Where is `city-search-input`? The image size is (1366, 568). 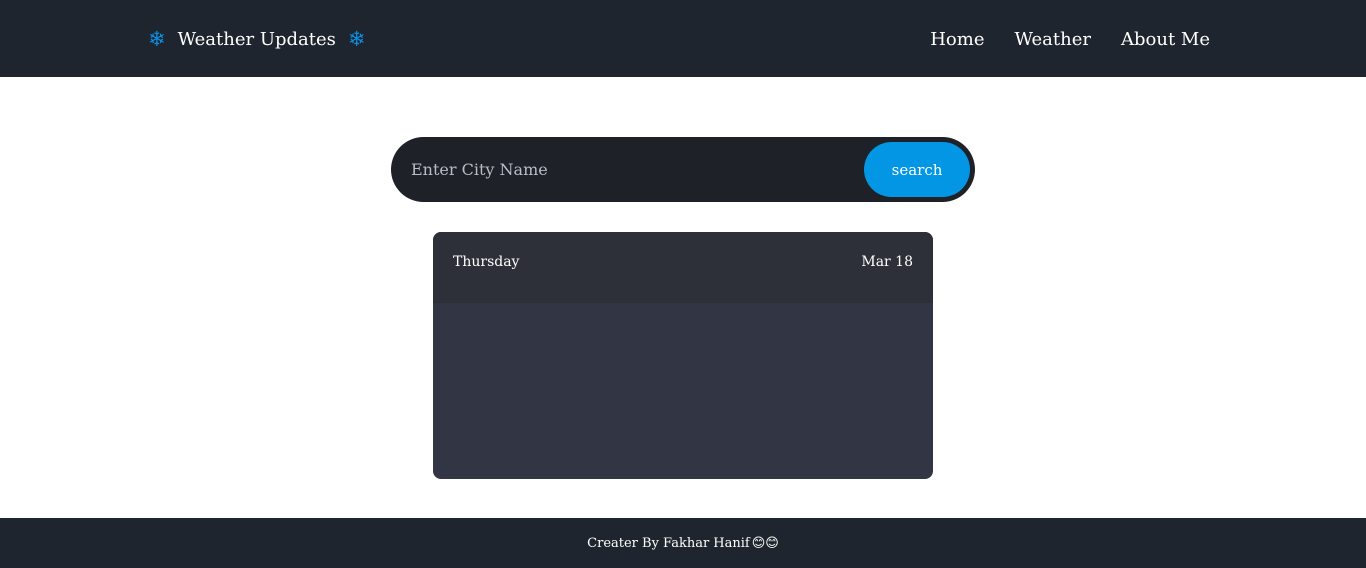 city-search-input is located at coordinates (631, 169).